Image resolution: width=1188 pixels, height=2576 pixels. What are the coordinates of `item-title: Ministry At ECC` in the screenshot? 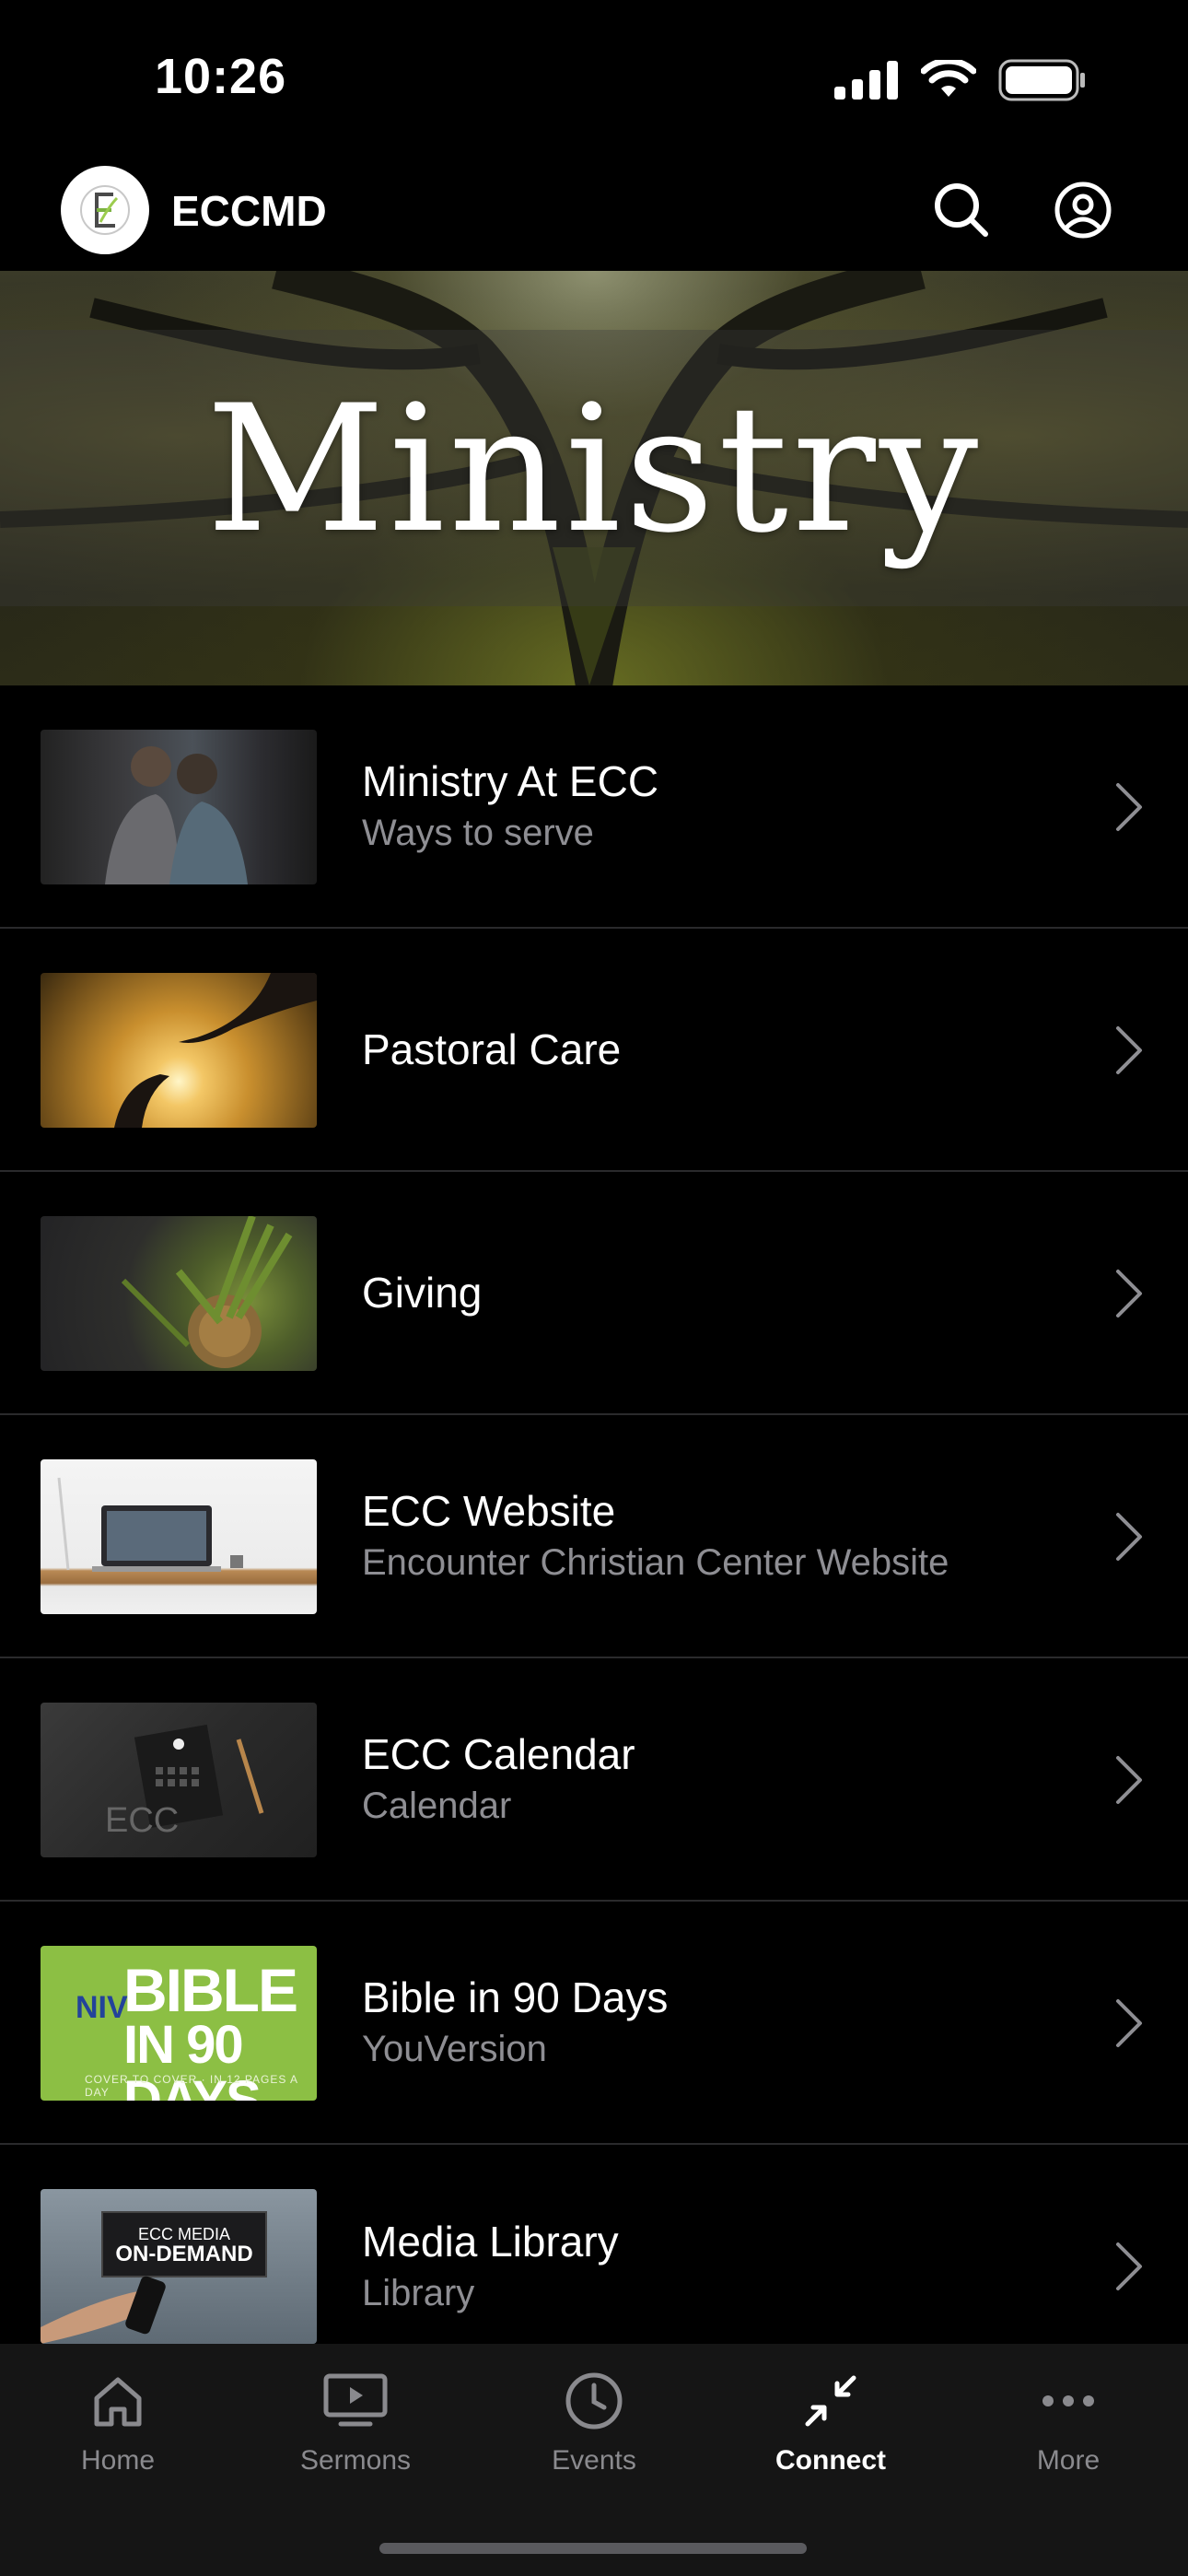 It's located at (510, 781).